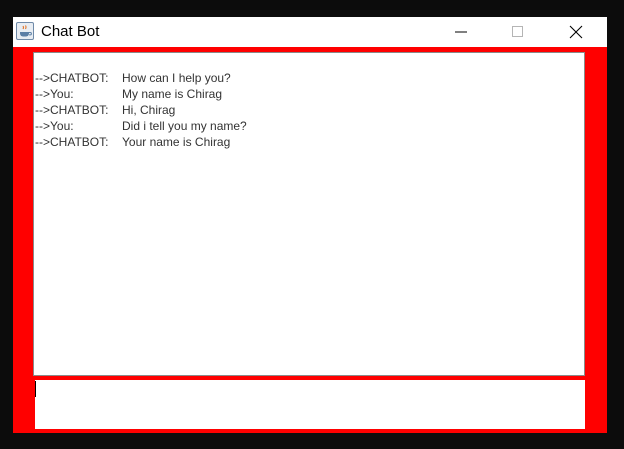 The width and height of the screenshot is (624, 449). I want to click on title-bar: Chat Bot, so click(310, 32).